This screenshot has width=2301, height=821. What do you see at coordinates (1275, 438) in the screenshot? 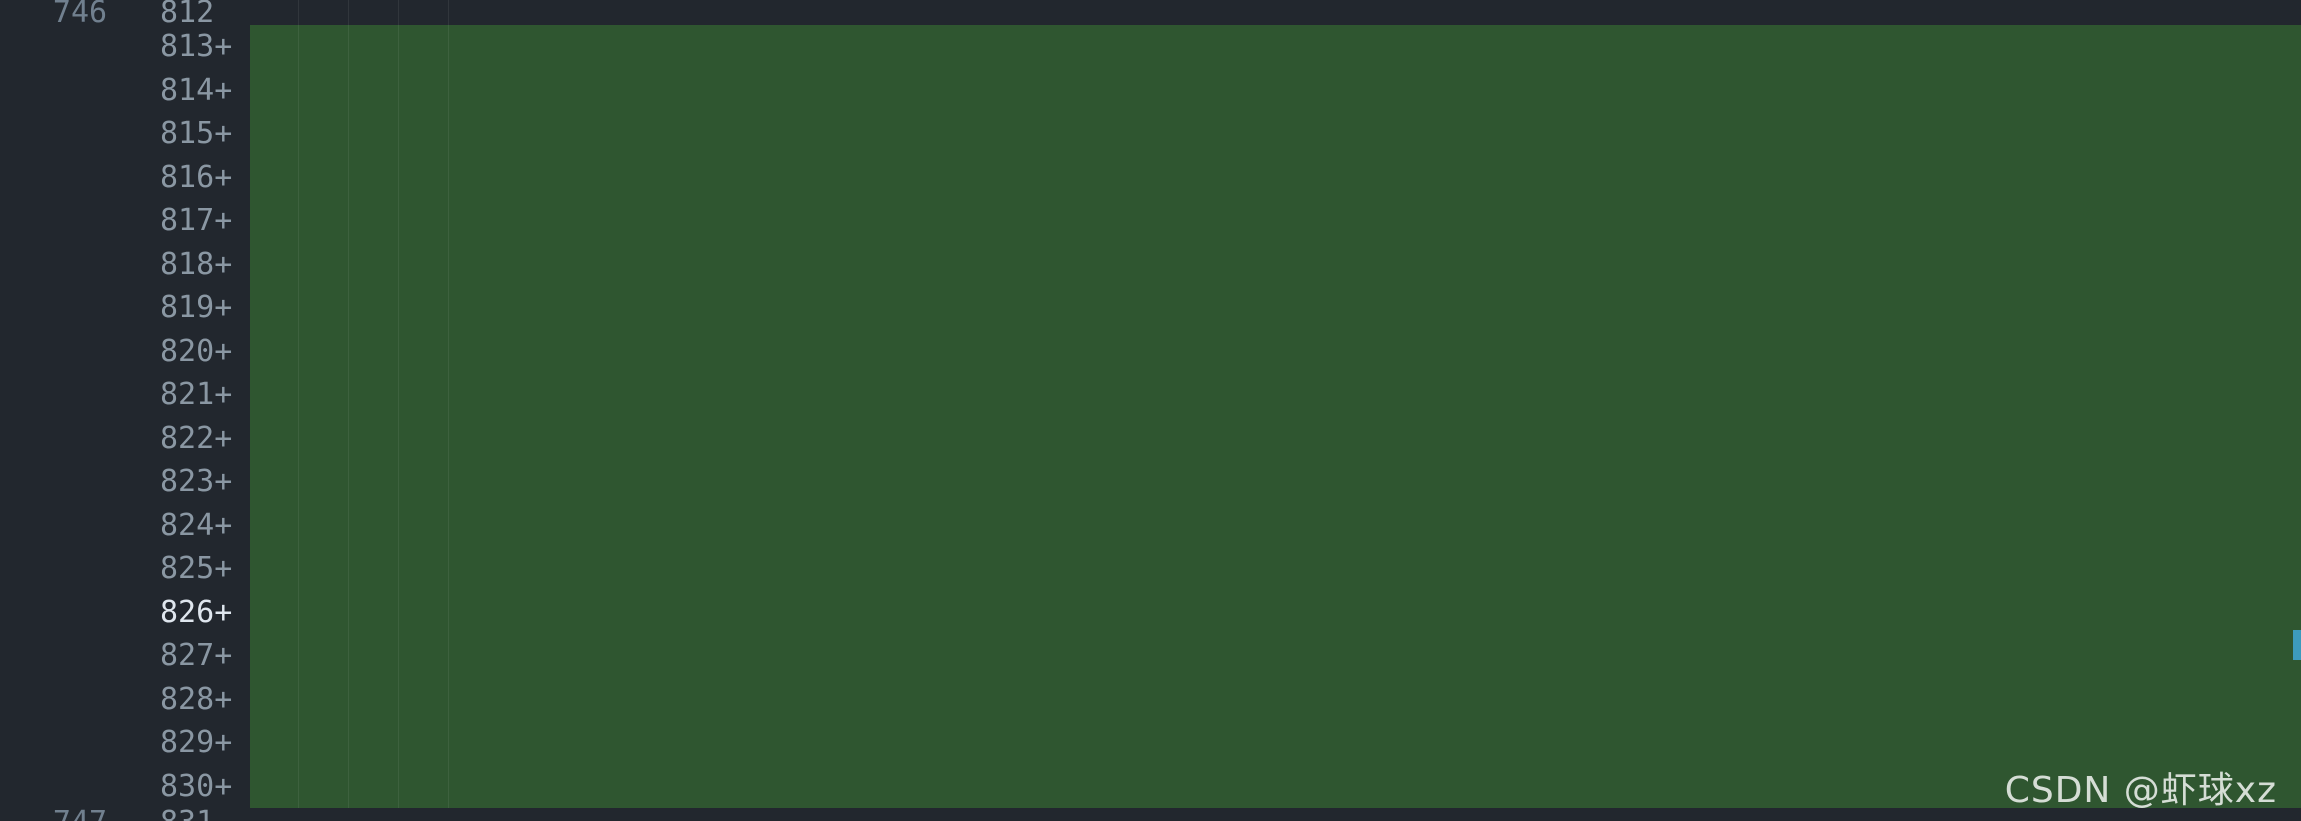
I see `code-cell-822: // 这里的 TODO` at bounding box center [1275, 438].